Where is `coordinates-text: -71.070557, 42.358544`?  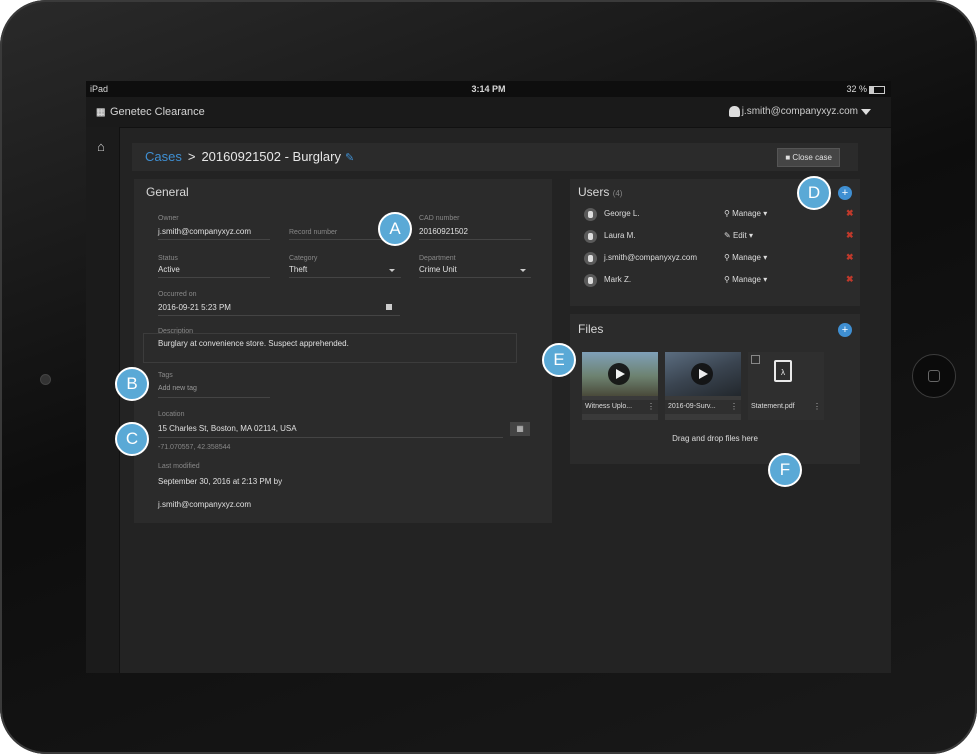 coordinates-text: -71.070557, 42.358544 is located at coordinates (194, 447).